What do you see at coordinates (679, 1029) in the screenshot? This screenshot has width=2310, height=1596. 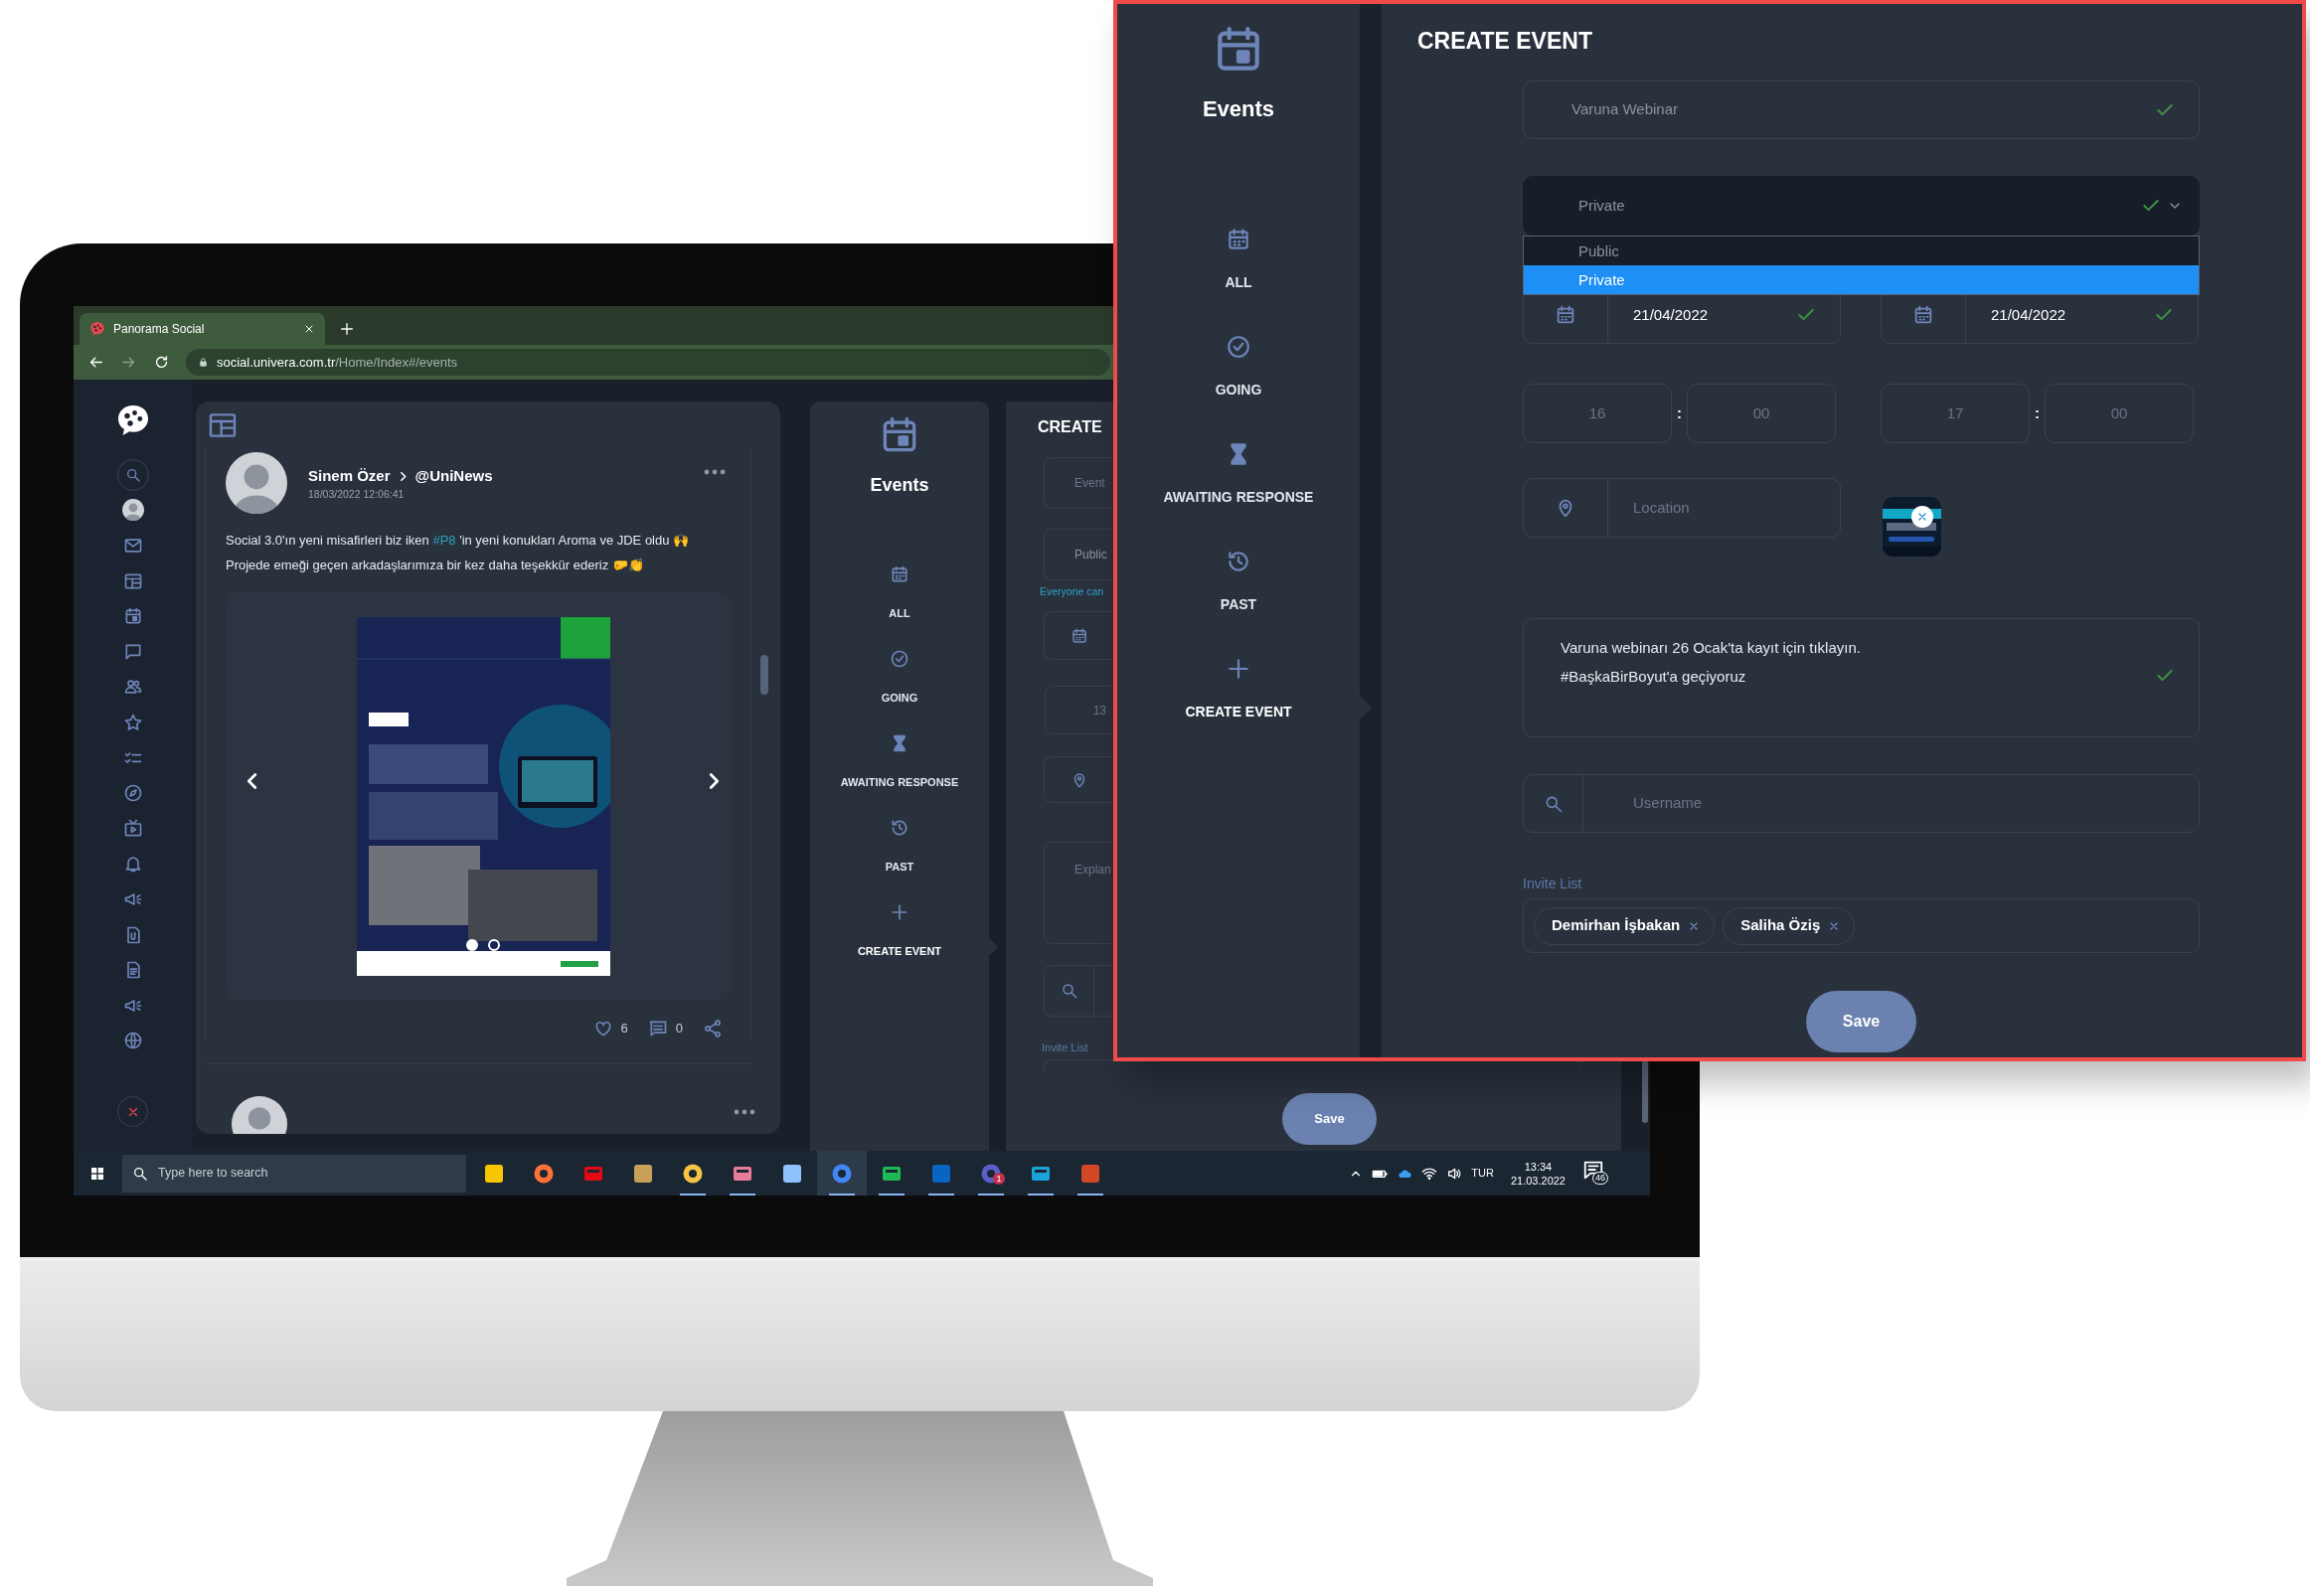 I see `comment-count: 0` at bounding box center [679, 1029].